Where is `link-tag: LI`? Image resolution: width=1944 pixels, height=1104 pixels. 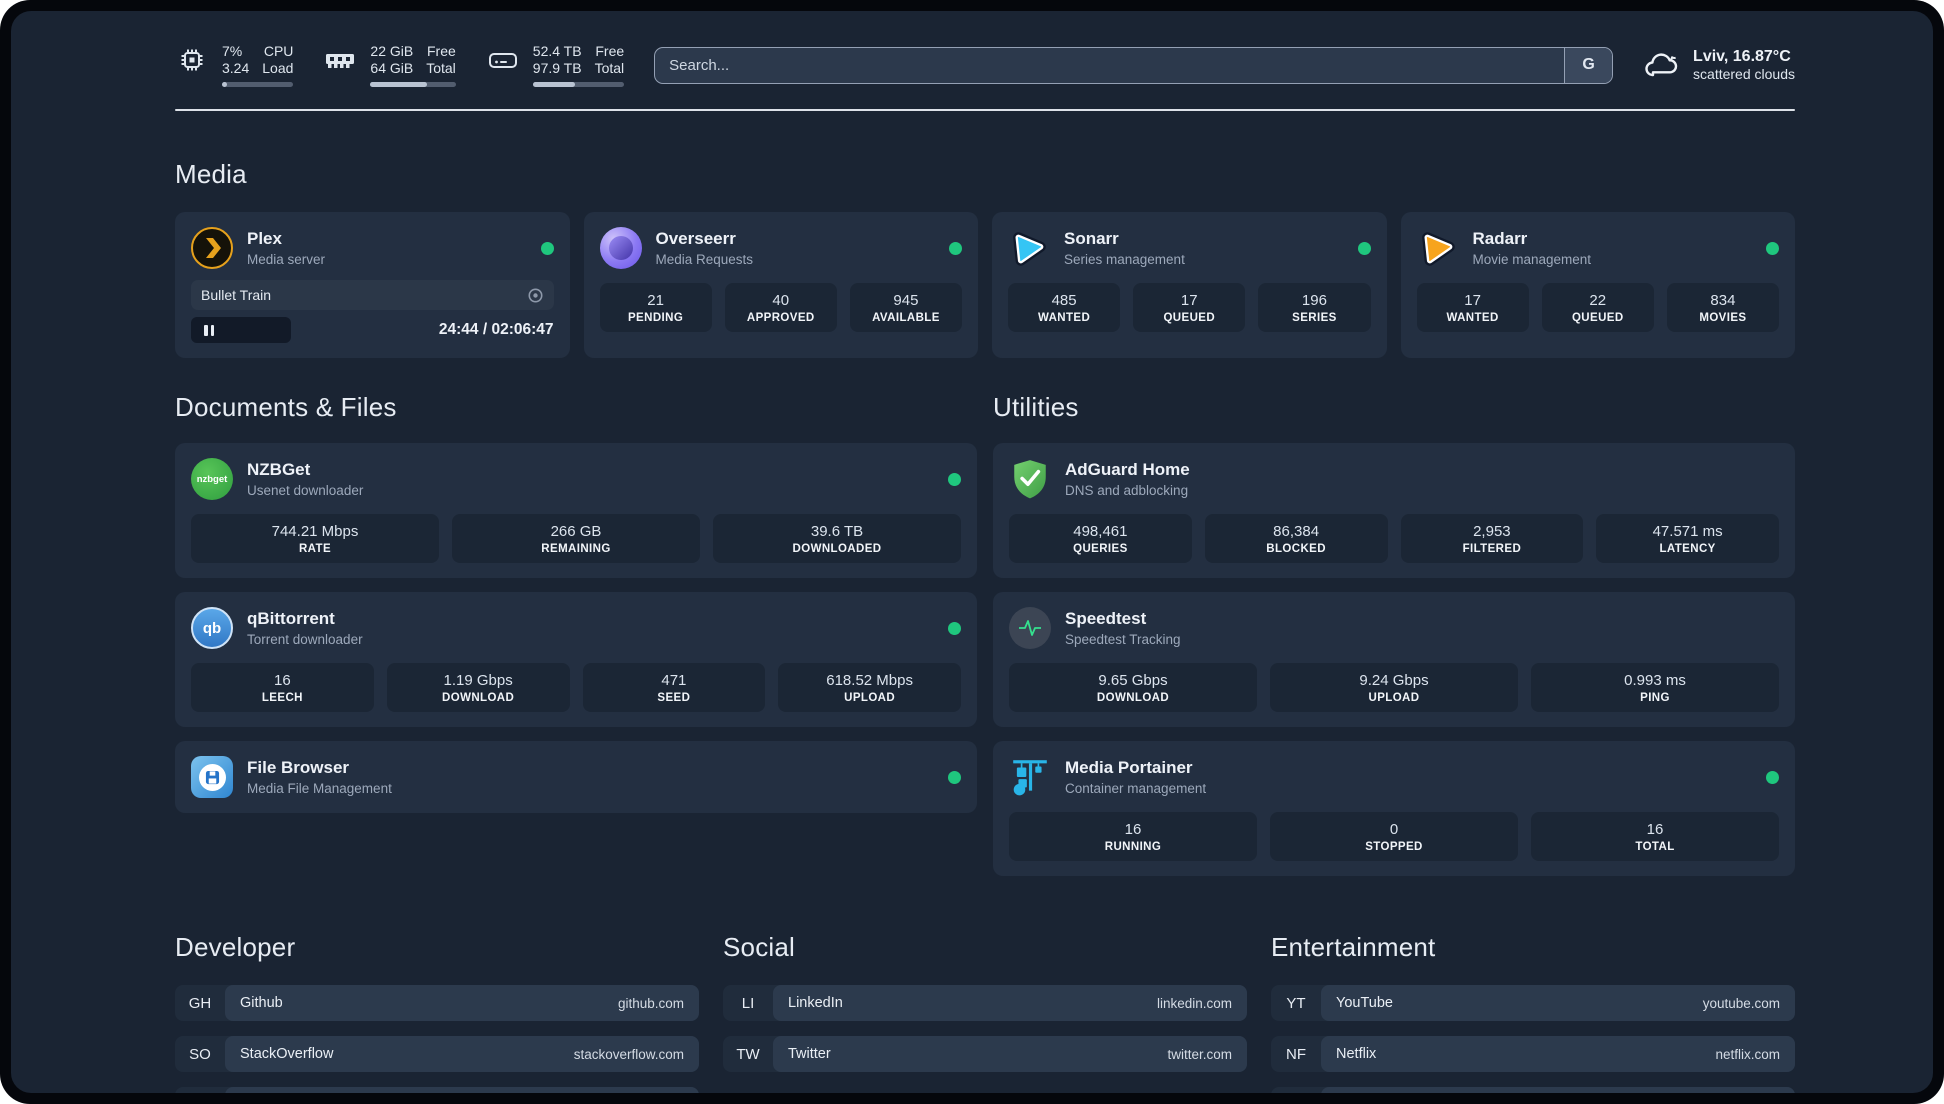
link-tag: LI is located at coordinates (748, 1003).